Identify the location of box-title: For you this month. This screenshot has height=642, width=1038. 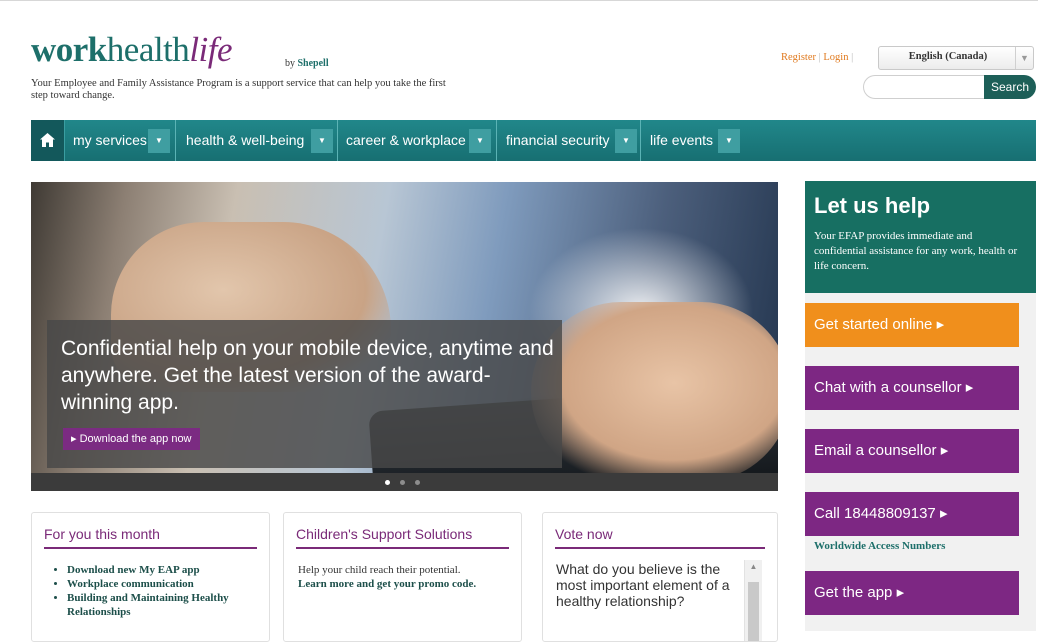
(102, 534).